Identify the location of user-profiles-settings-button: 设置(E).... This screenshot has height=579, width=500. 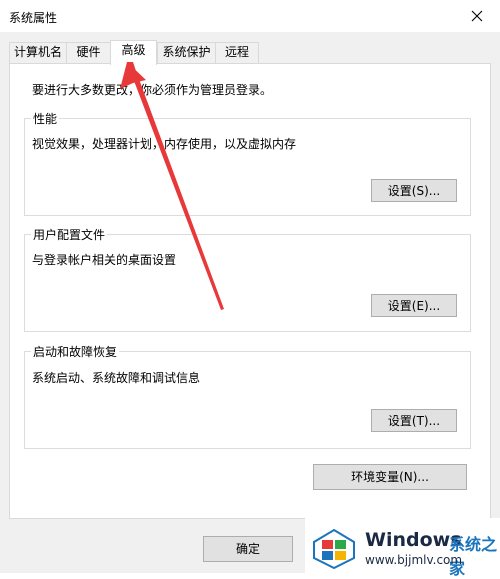
(414, 305).